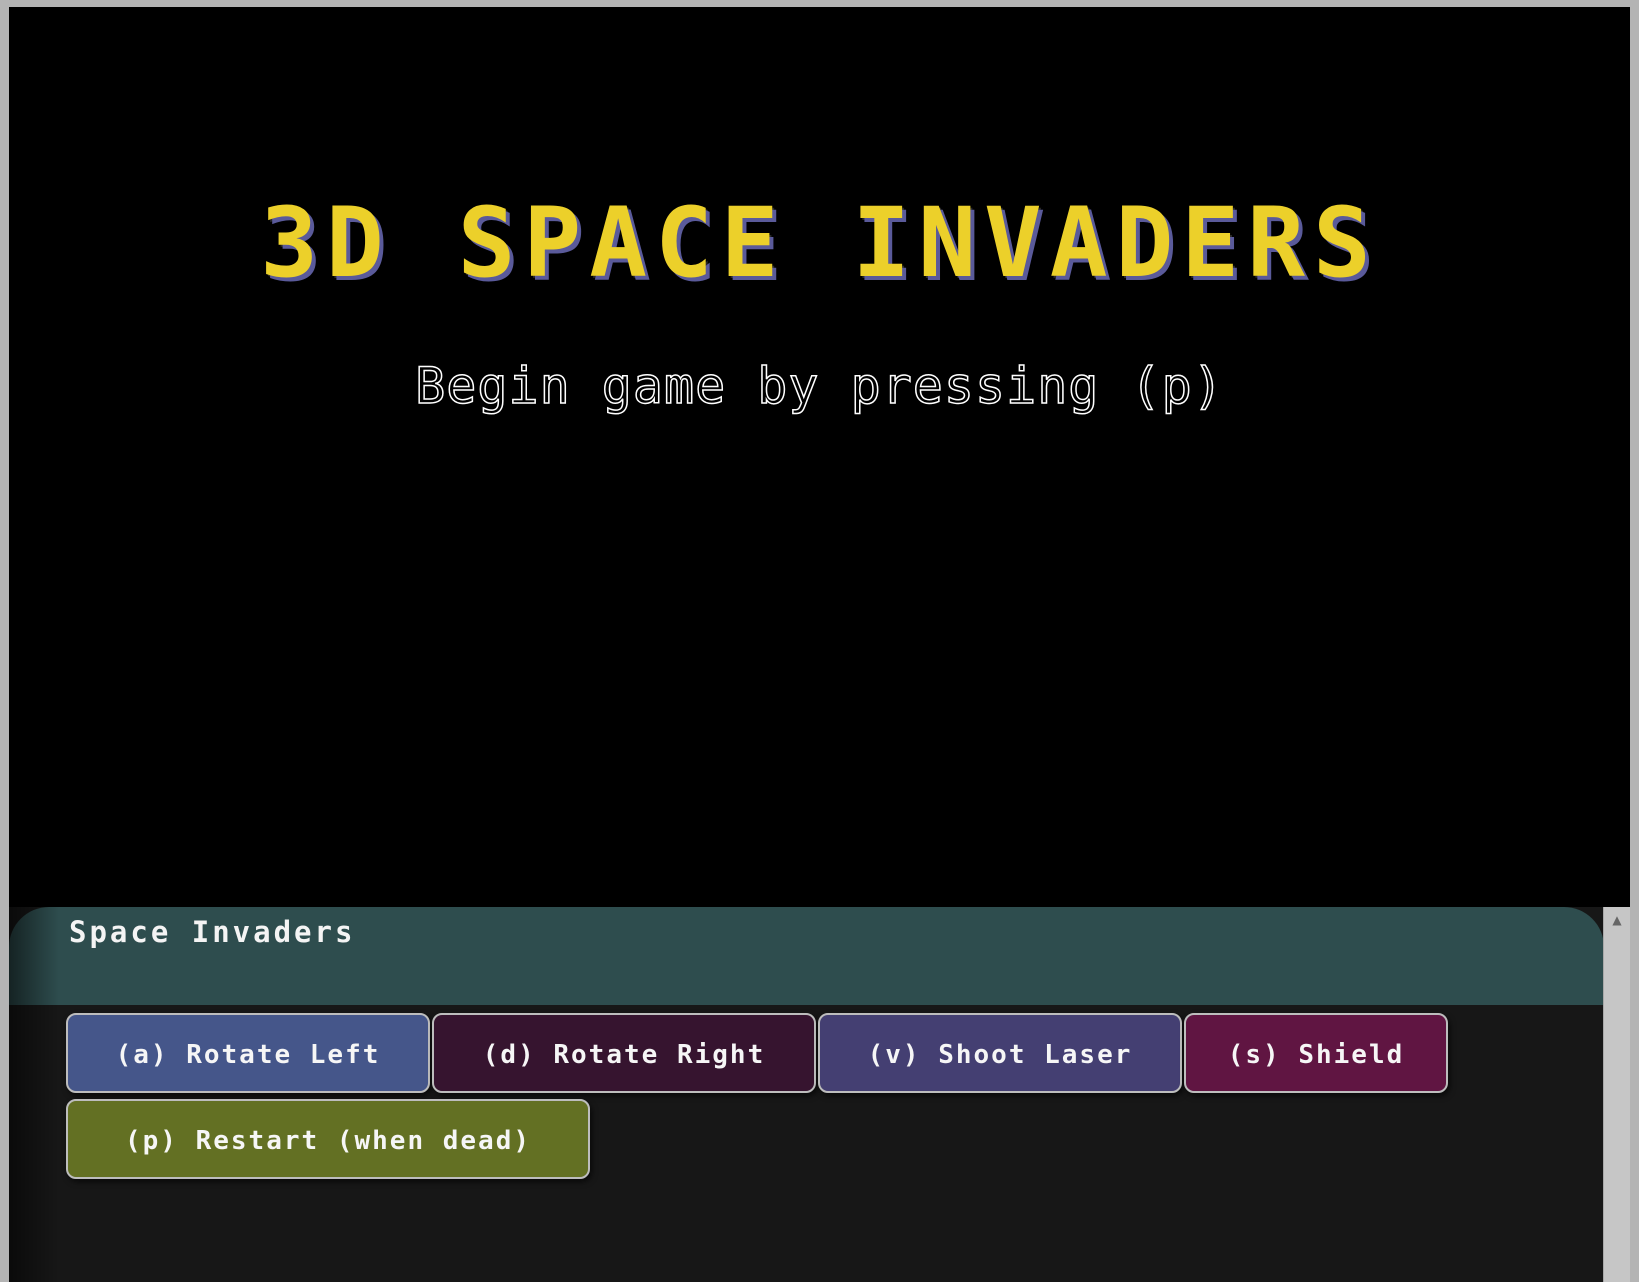 The image size is (1639, 1282). What do you see at coordinates (212, 932) in the screenshot?
I see `panel-title: Space Invaders` at bounding box center [212, 932].